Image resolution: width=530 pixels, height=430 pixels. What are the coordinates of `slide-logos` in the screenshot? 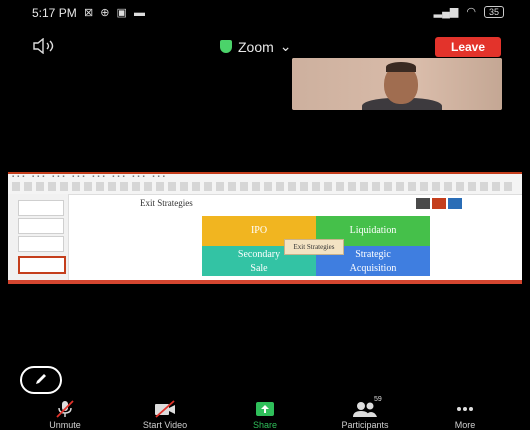 It's located at (442, 202).